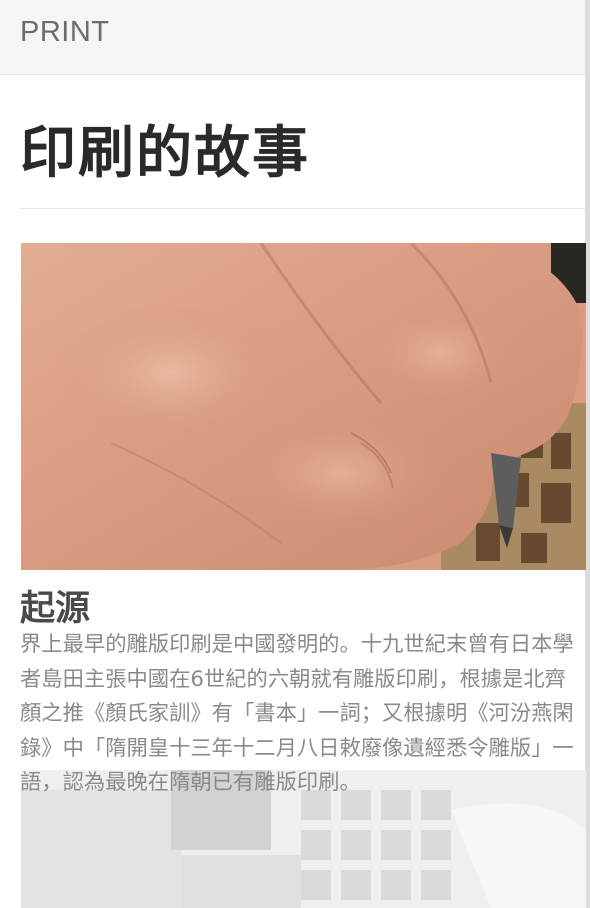  What do you see at coordinates (165, 153) in the screenshot?
I see `page-title: 印刷的故事` at bounding box center [165, 153].